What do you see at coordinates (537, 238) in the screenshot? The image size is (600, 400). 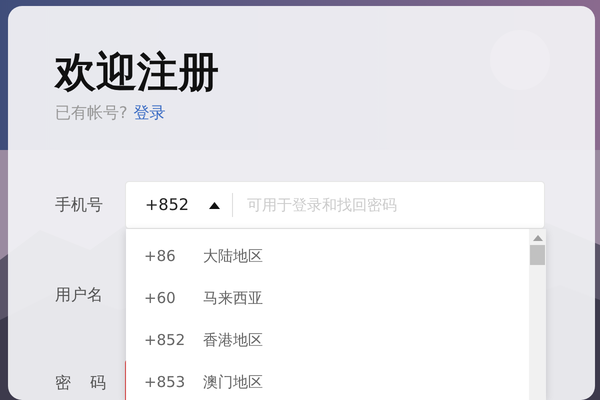 I see `scroll-up-icon` at bounding box center [537, 238].